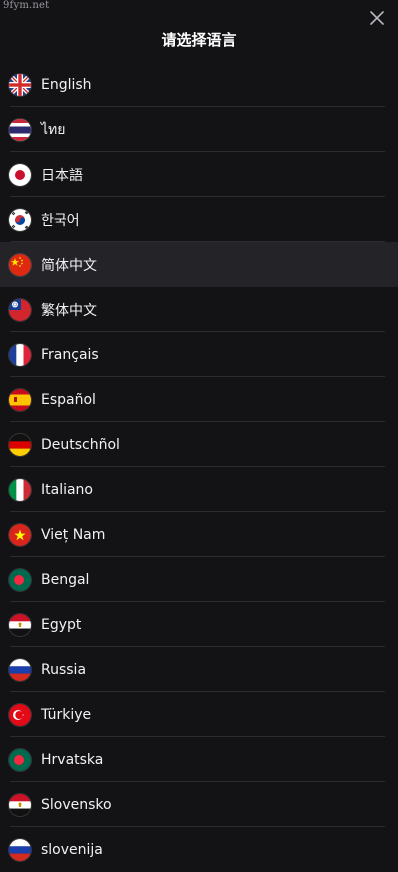 This screenshot has width=398, height=872. Describe the element at coordinates (20, 354) in the screenshot. I see `france-flag-icon` at that location.